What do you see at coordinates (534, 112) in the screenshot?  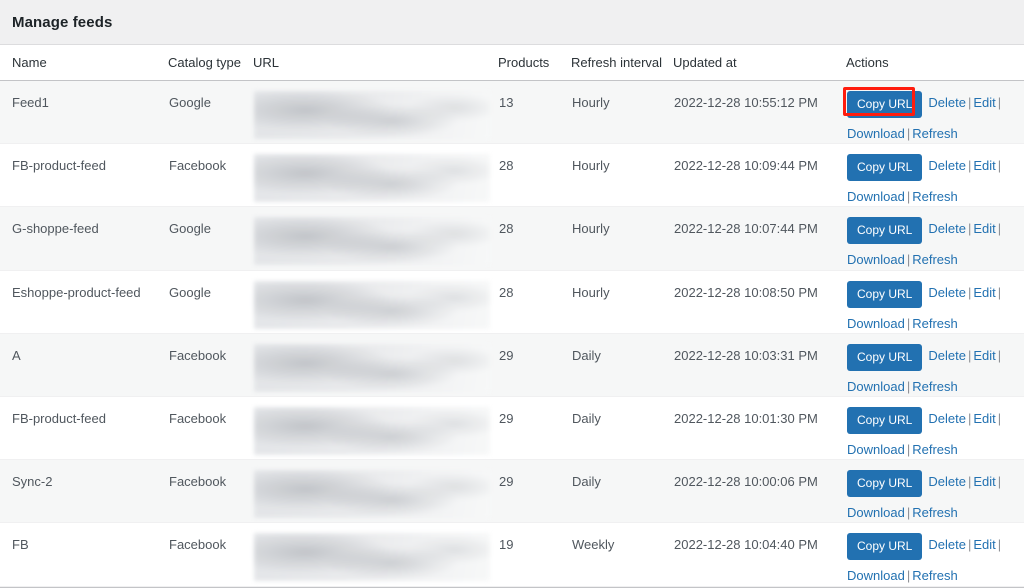 I see `cell-products-count: 13` at bounding box center [534, 112].